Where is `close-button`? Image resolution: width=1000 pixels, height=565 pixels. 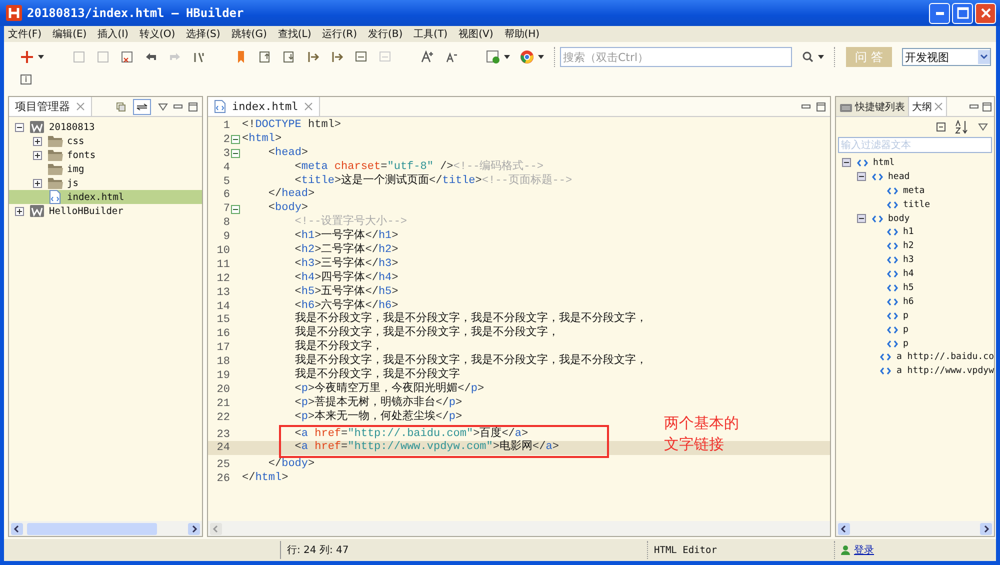
close-button is located at coordinates (985, 13).